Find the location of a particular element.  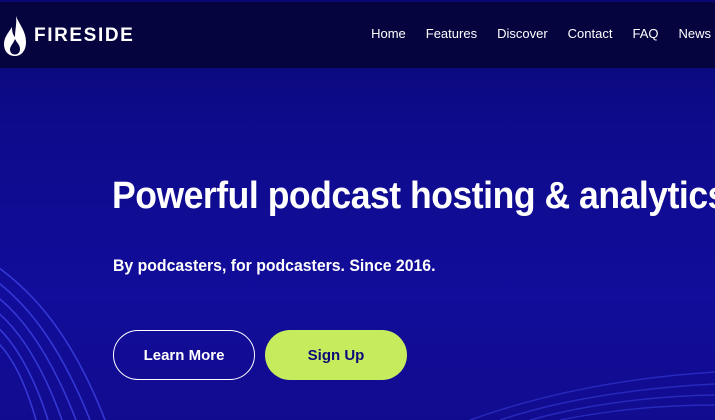

main-nav: Home Features Discover Contact FAQ News is located at coordinates (531, 33).